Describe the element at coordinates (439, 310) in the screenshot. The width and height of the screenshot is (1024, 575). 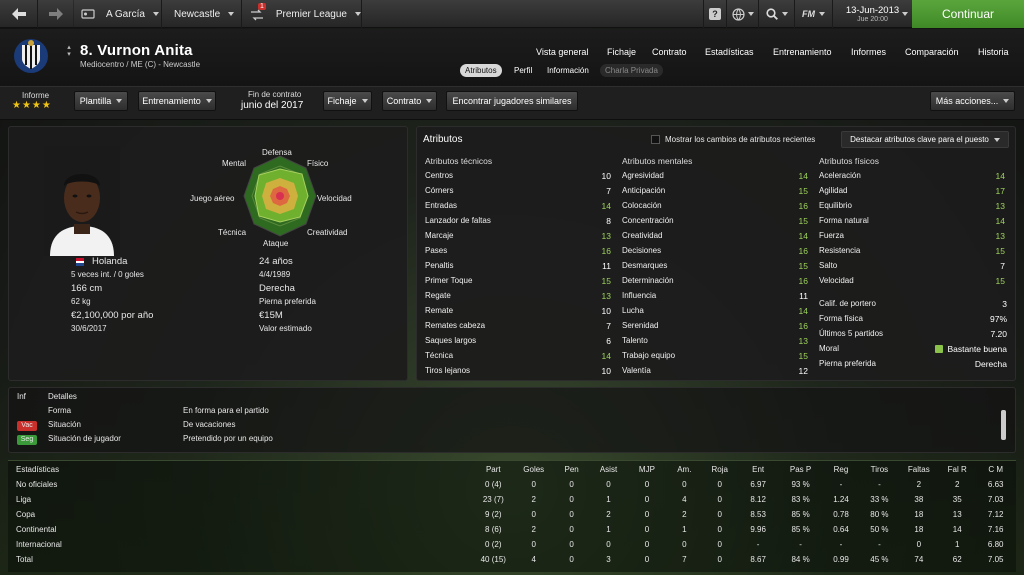
I see `attribute-label: Remate` at that location.